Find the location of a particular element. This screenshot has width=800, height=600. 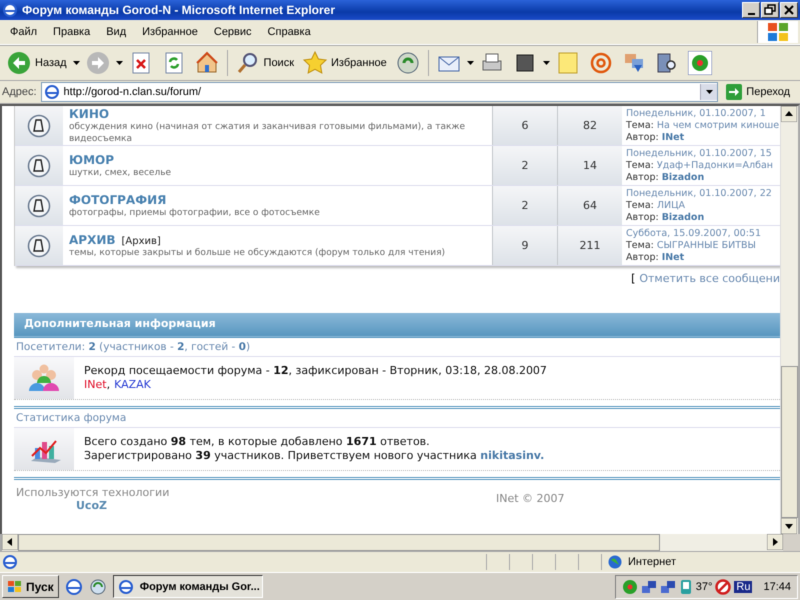

go-button: Переход is located at coordinates (760, 92).